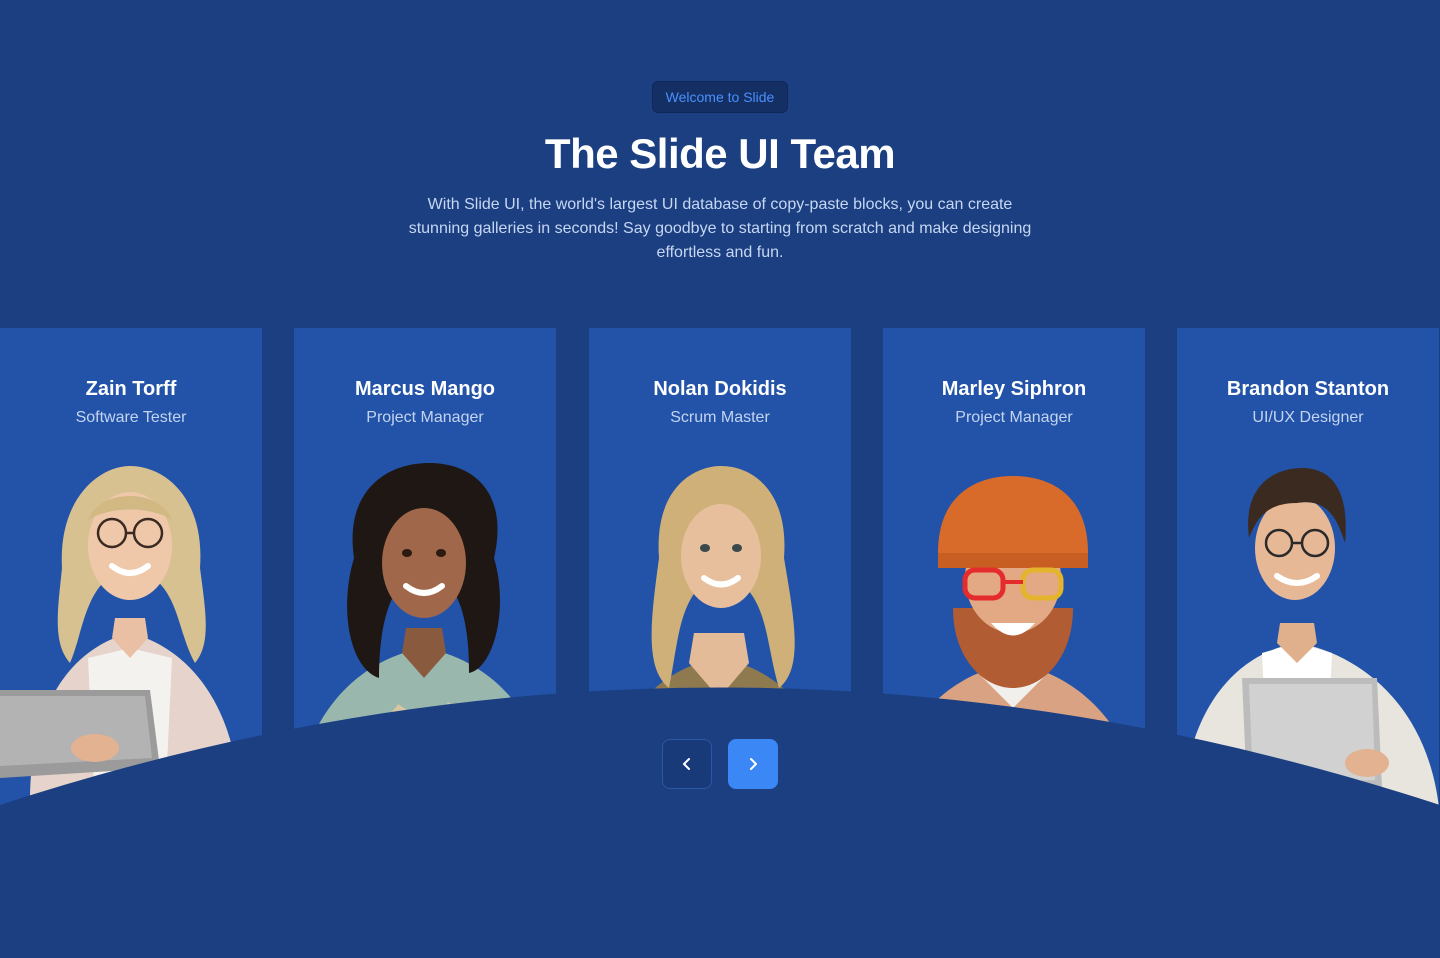 This screenshot has width=1440, height=958. Describe the element at coordinates (1014, 389) in the screenshot. I see `member-name: Marley Siphron` at that location.